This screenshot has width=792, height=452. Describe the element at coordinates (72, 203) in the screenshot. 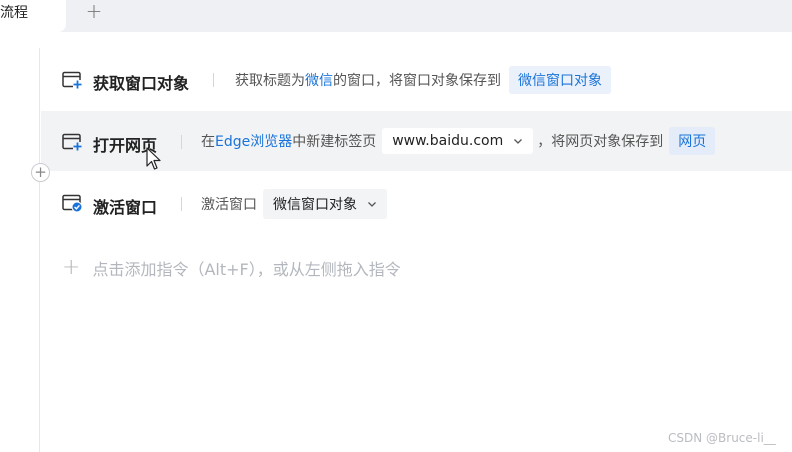

I see `window-check-icon` at that location.